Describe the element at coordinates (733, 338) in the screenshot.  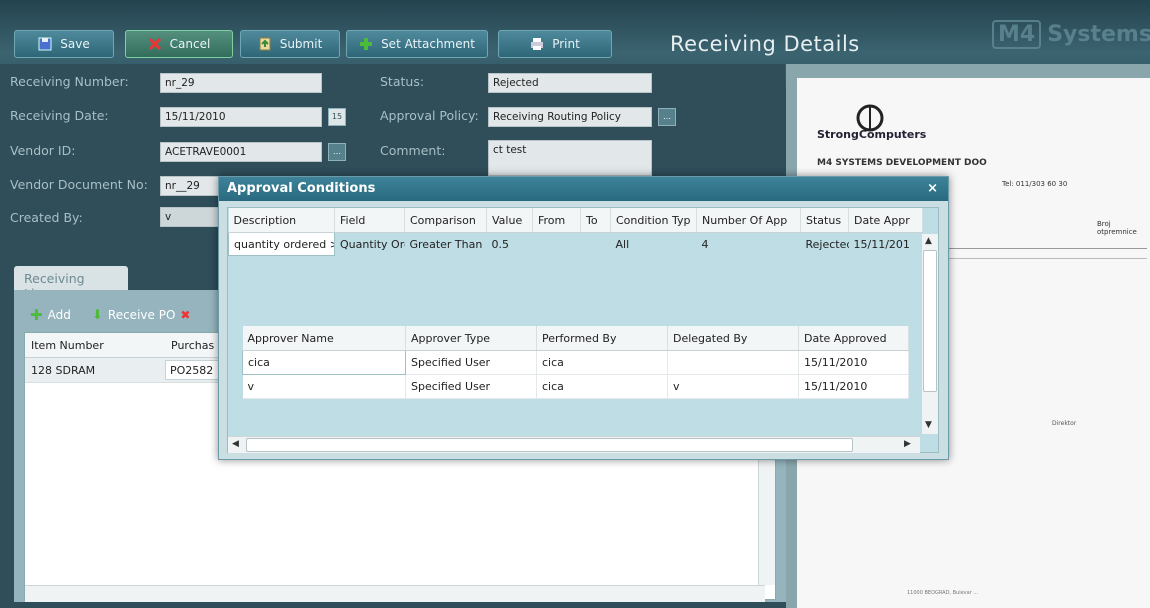
I see `column-header: Delegated By` at that location.